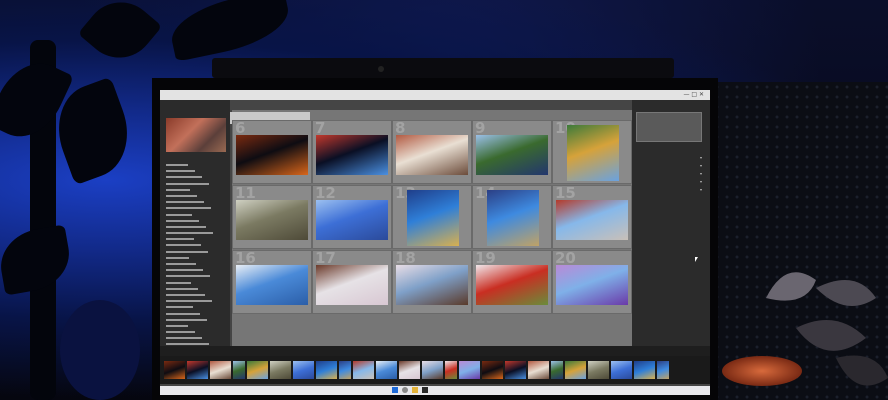  What do you see at coordinates (762, 371) in the screenshot?
I see `hand` at bounding box center [762, 371].